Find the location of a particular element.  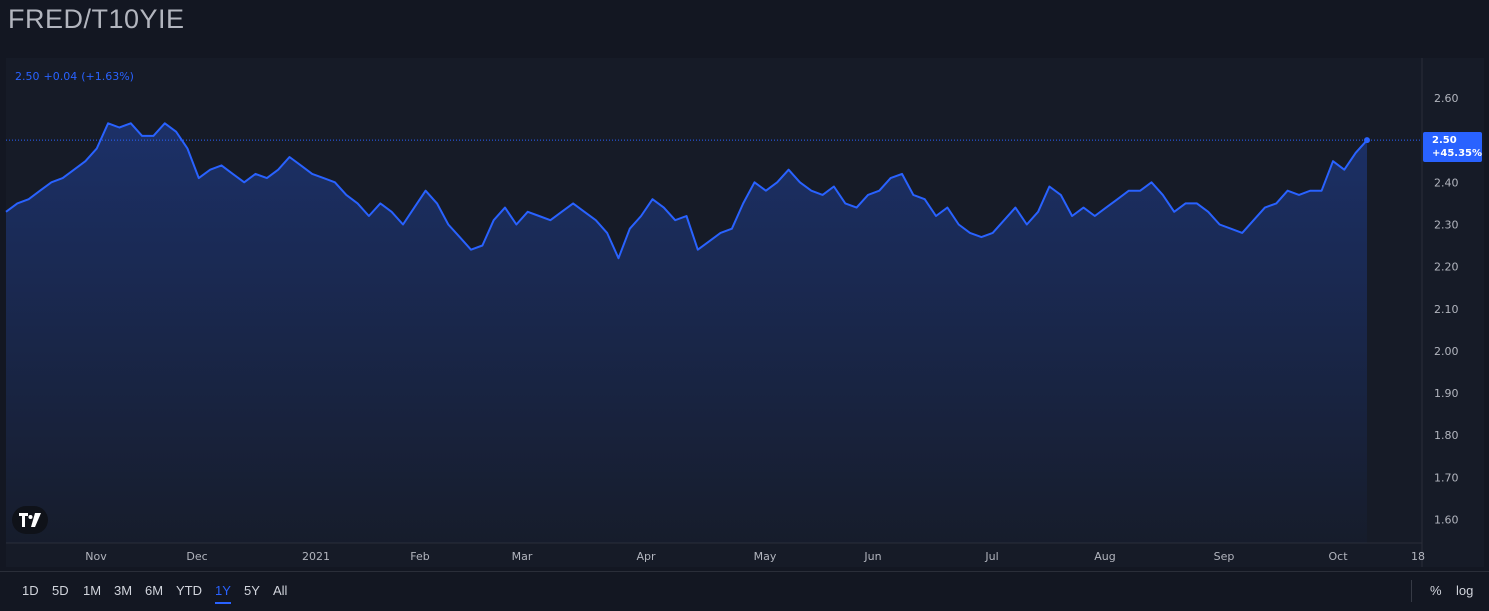

last-price-tag: 2.50 +45.35% is located at coordinates (1452, 147).